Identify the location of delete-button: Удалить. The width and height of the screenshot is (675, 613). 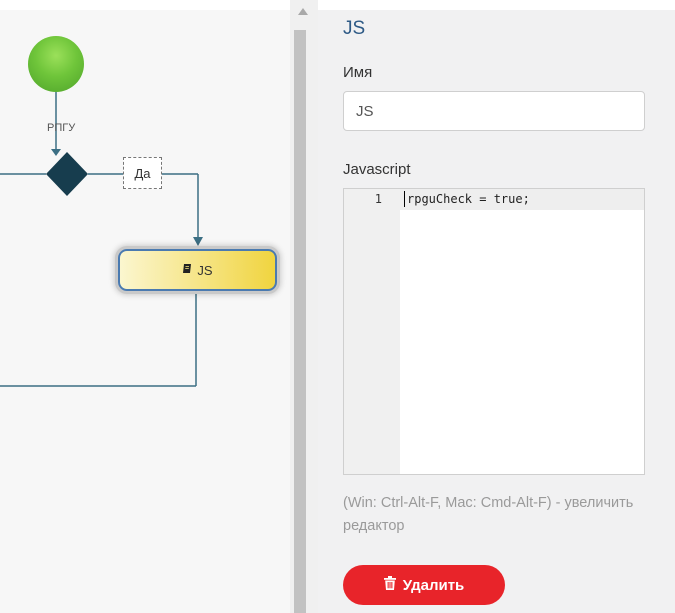
(424, 585).